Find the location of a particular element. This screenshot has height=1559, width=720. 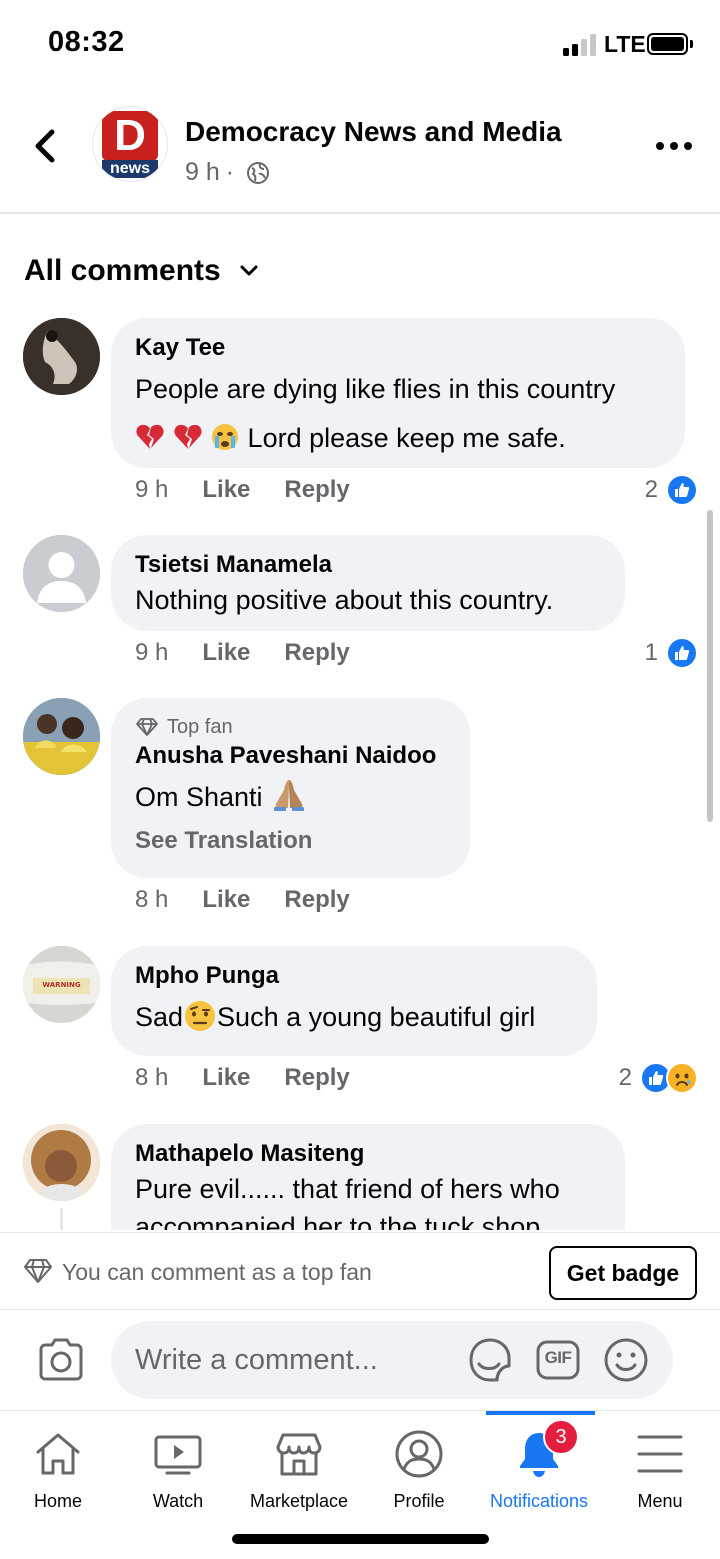

nav-profile: Profile is located at coordinates (419, 1466).